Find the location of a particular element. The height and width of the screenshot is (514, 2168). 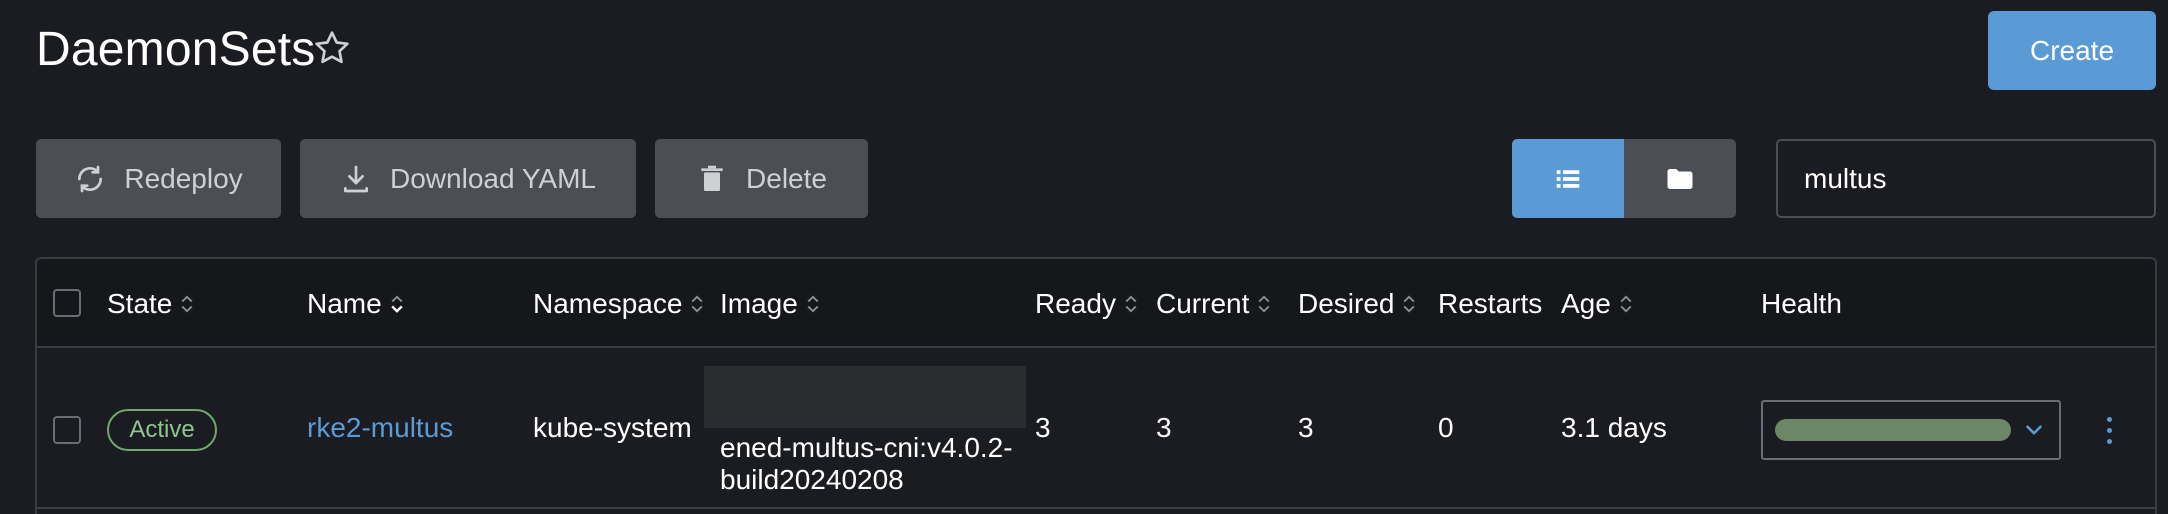

health-dropdown is located at coordinates (1911, 430).